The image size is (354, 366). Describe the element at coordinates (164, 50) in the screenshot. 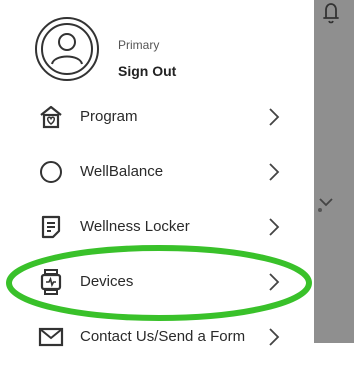

I see `profile-section: Primary Sign Out` at that location.